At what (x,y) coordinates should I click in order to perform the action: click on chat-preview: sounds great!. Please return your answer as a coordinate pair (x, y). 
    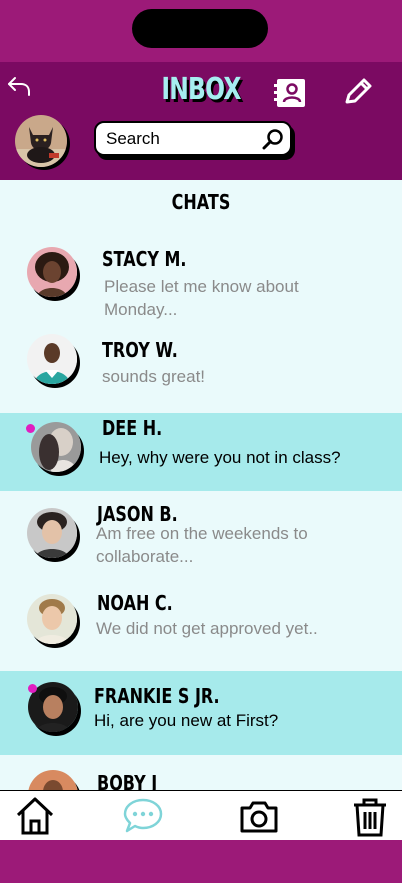
    Looking at the image, I should click on (154, 376).